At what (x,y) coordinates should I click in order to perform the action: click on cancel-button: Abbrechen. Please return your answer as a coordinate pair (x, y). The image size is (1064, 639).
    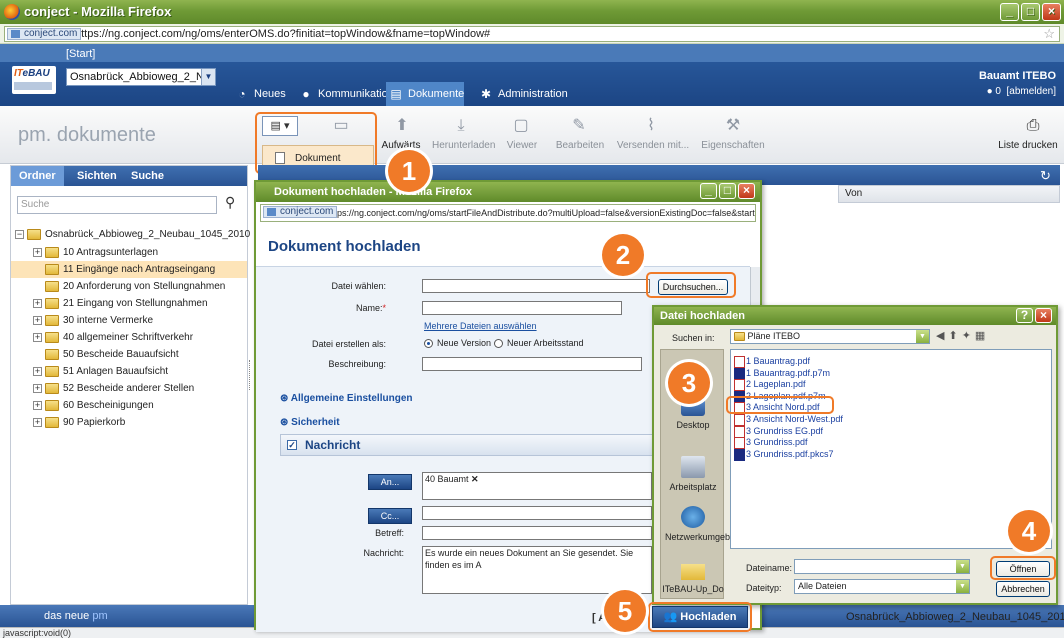
    Looking at the image, I should click on (1023, 589).